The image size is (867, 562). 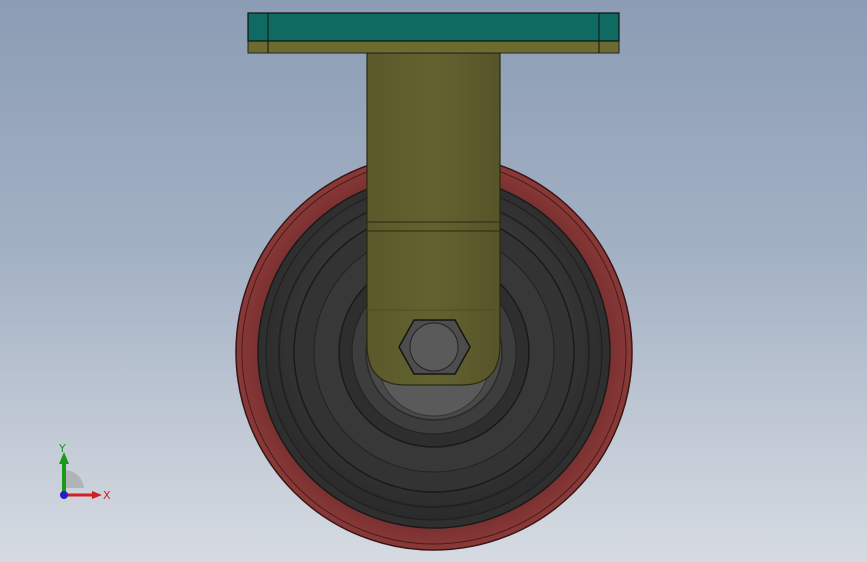 What do you see at coordinates (74, 478) in the screenshot?
I see `triad-plane` at bounding box center [74, 478].